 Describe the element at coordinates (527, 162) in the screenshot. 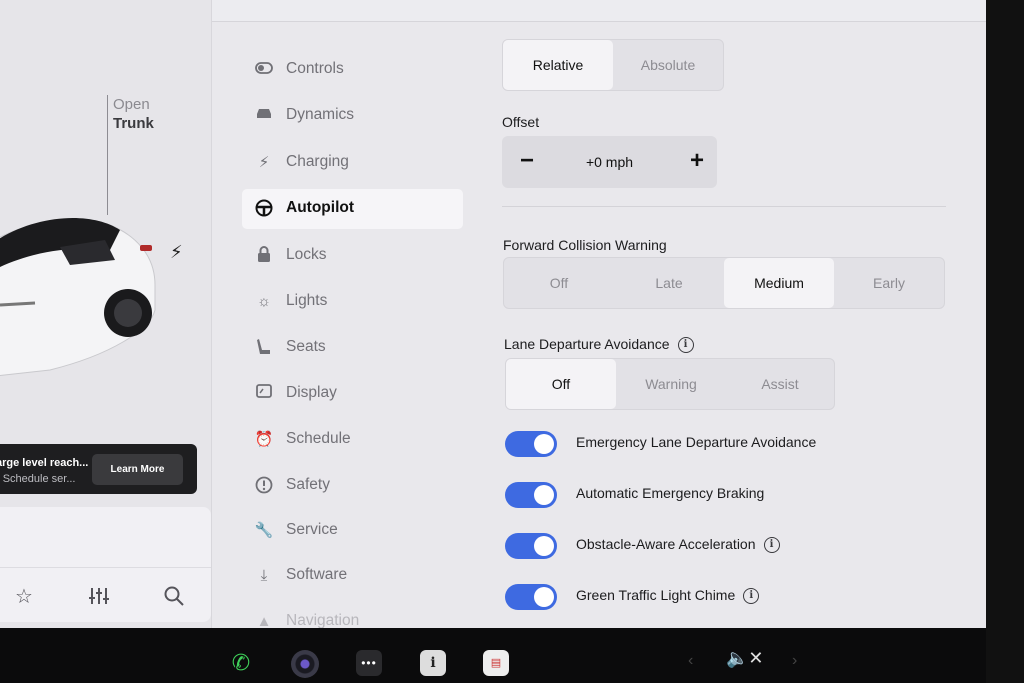

I see `offset-decrease-button: −` at that location.